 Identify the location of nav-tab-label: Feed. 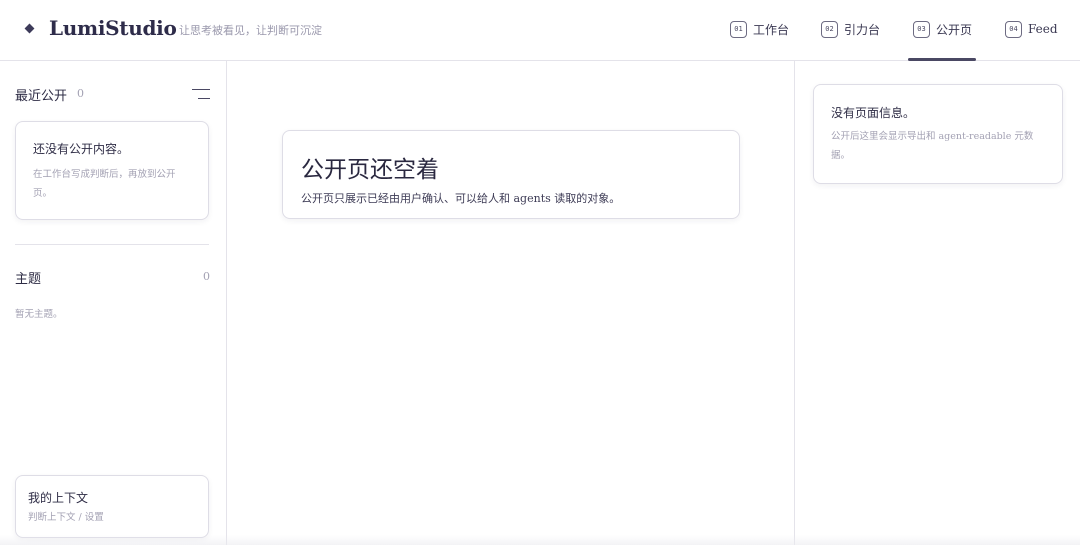
(1043, 29).